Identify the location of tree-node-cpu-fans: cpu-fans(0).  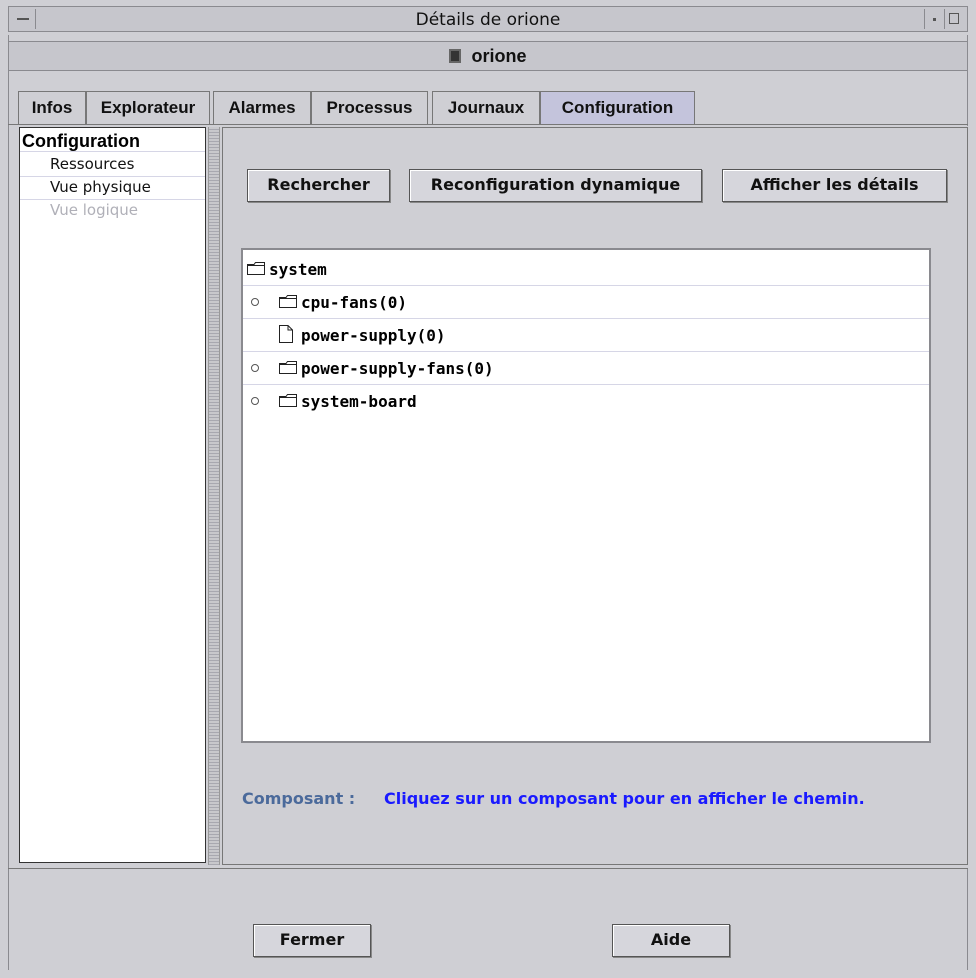
(586, 302).